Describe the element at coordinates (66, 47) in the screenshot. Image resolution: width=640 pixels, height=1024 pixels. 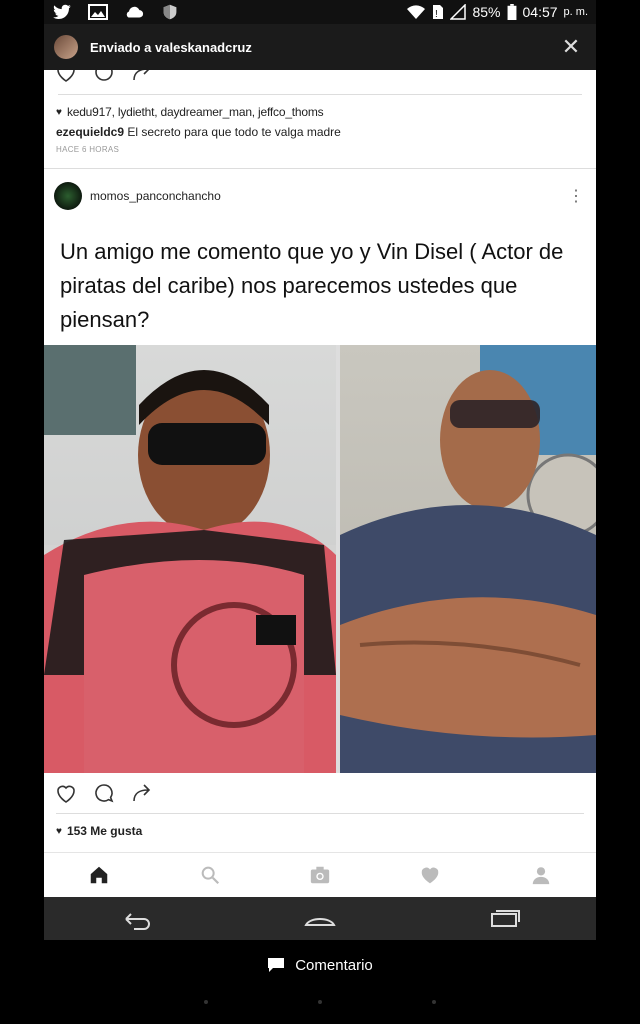
I see `avatar` at that location.